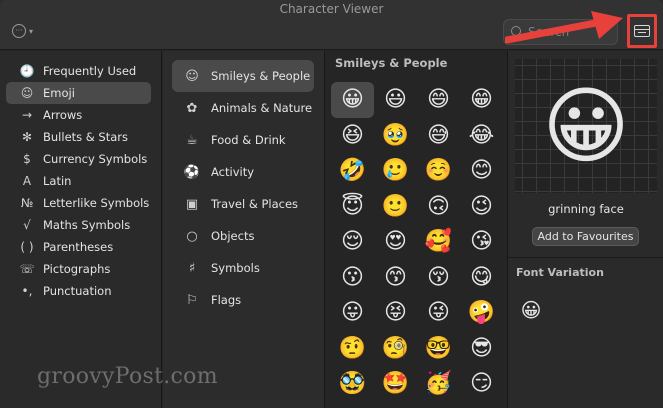  I want to click on emoji-cell: 😇, so click(352, 207).